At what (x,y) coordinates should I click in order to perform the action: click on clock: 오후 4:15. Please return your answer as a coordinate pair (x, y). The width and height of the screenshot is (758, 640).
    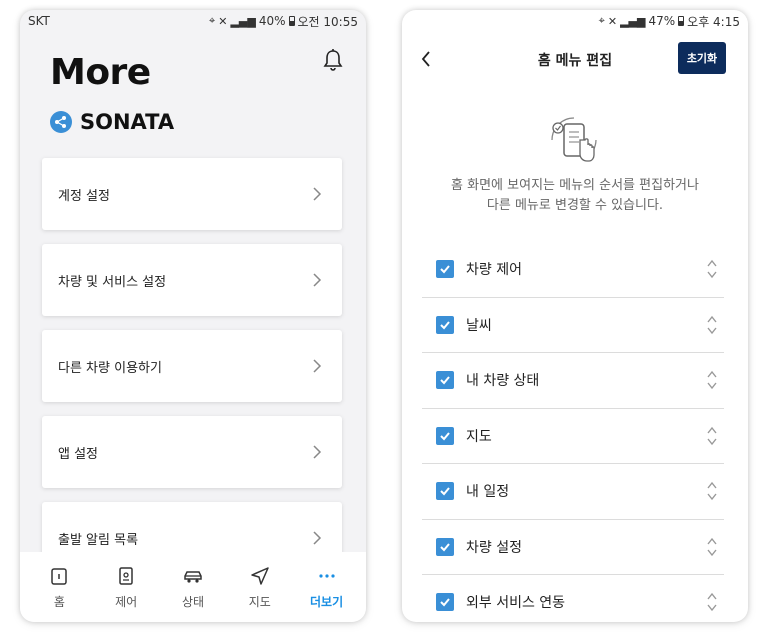
    Looking at the image, I should click on (713, 21).